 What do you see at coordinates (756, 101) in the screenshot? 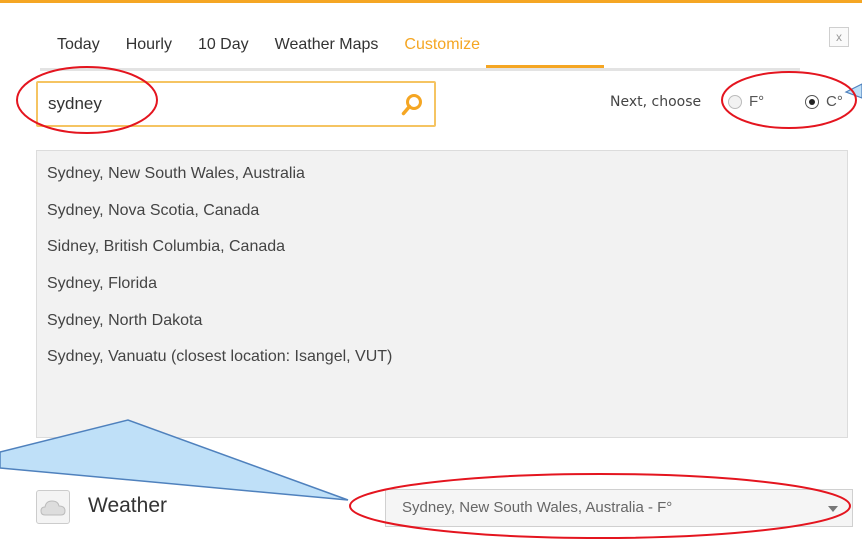
I see `fahrenheit-label: F°` at bounding box center [756, 101].